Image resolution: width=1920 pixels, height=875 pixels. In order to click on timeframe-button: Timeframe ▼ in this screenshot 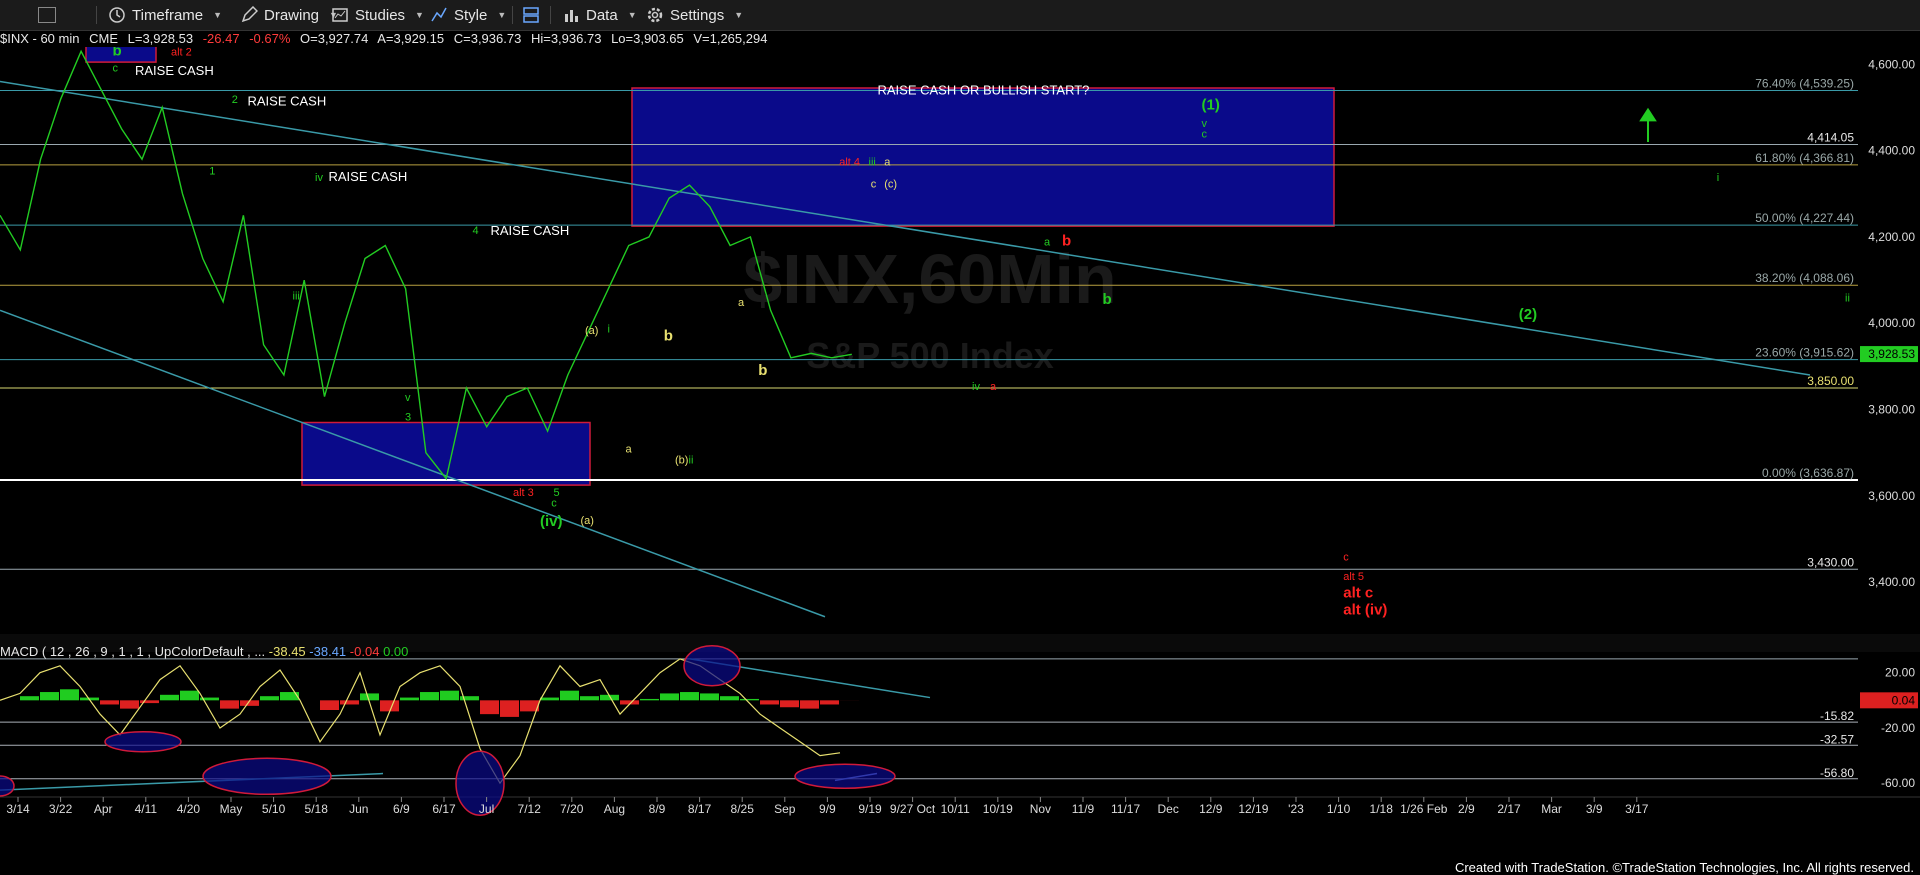, I will do `click(165, 15)`.